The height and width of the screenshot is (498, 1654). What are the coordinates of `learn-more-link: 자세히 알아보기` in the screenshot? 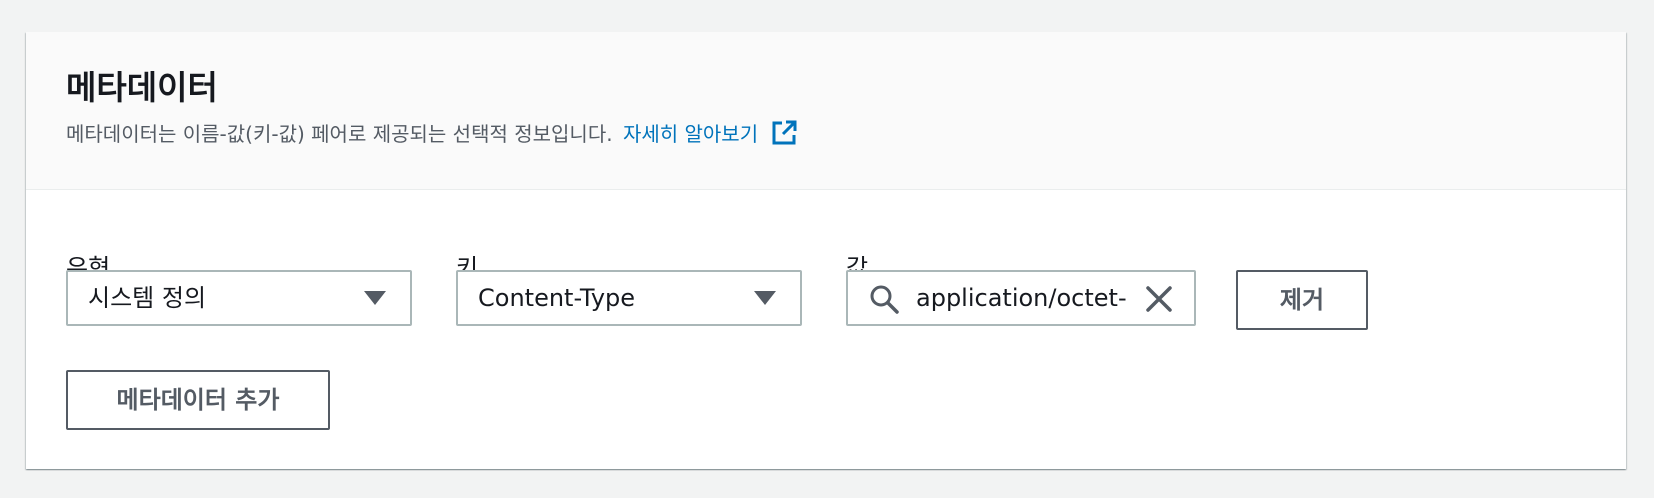 It's located at (710, 133).